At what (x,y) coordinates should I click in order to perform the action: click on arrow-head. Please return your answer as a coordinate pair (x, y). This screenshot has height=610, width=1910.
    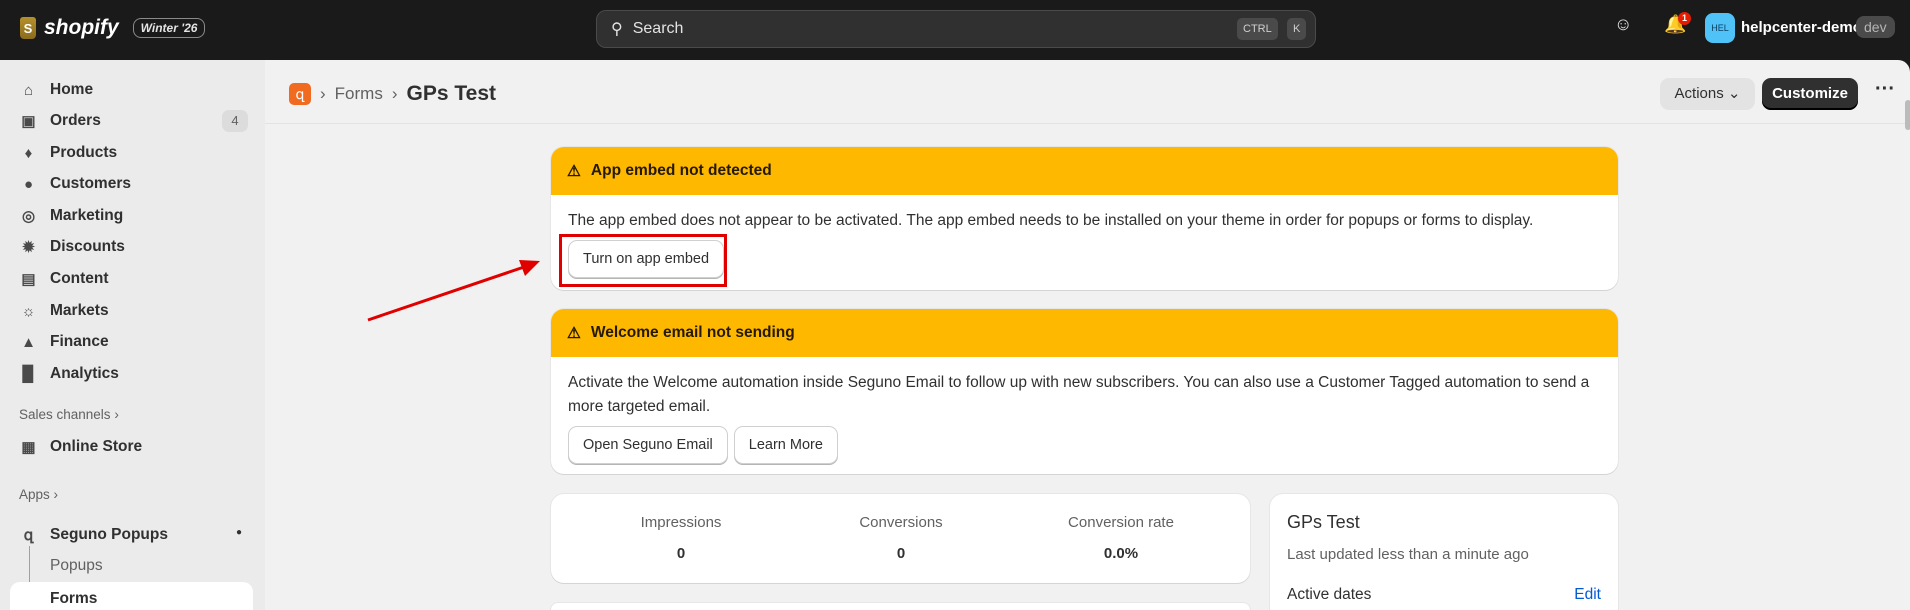
    Looking at the image, I should click on (529, 268).